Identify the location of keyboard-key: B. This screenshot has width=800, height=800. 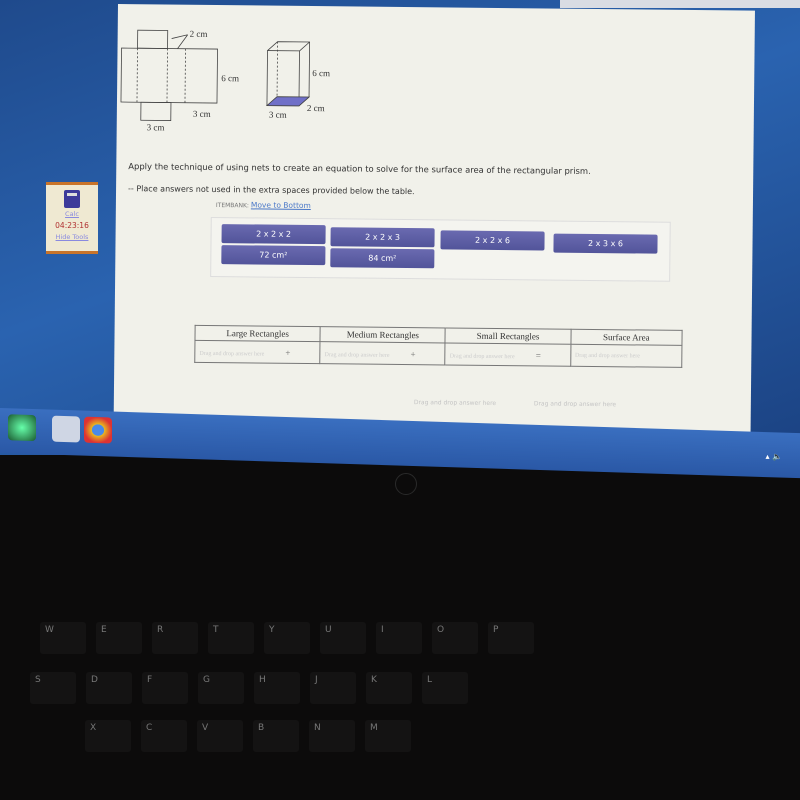
(276, 736).